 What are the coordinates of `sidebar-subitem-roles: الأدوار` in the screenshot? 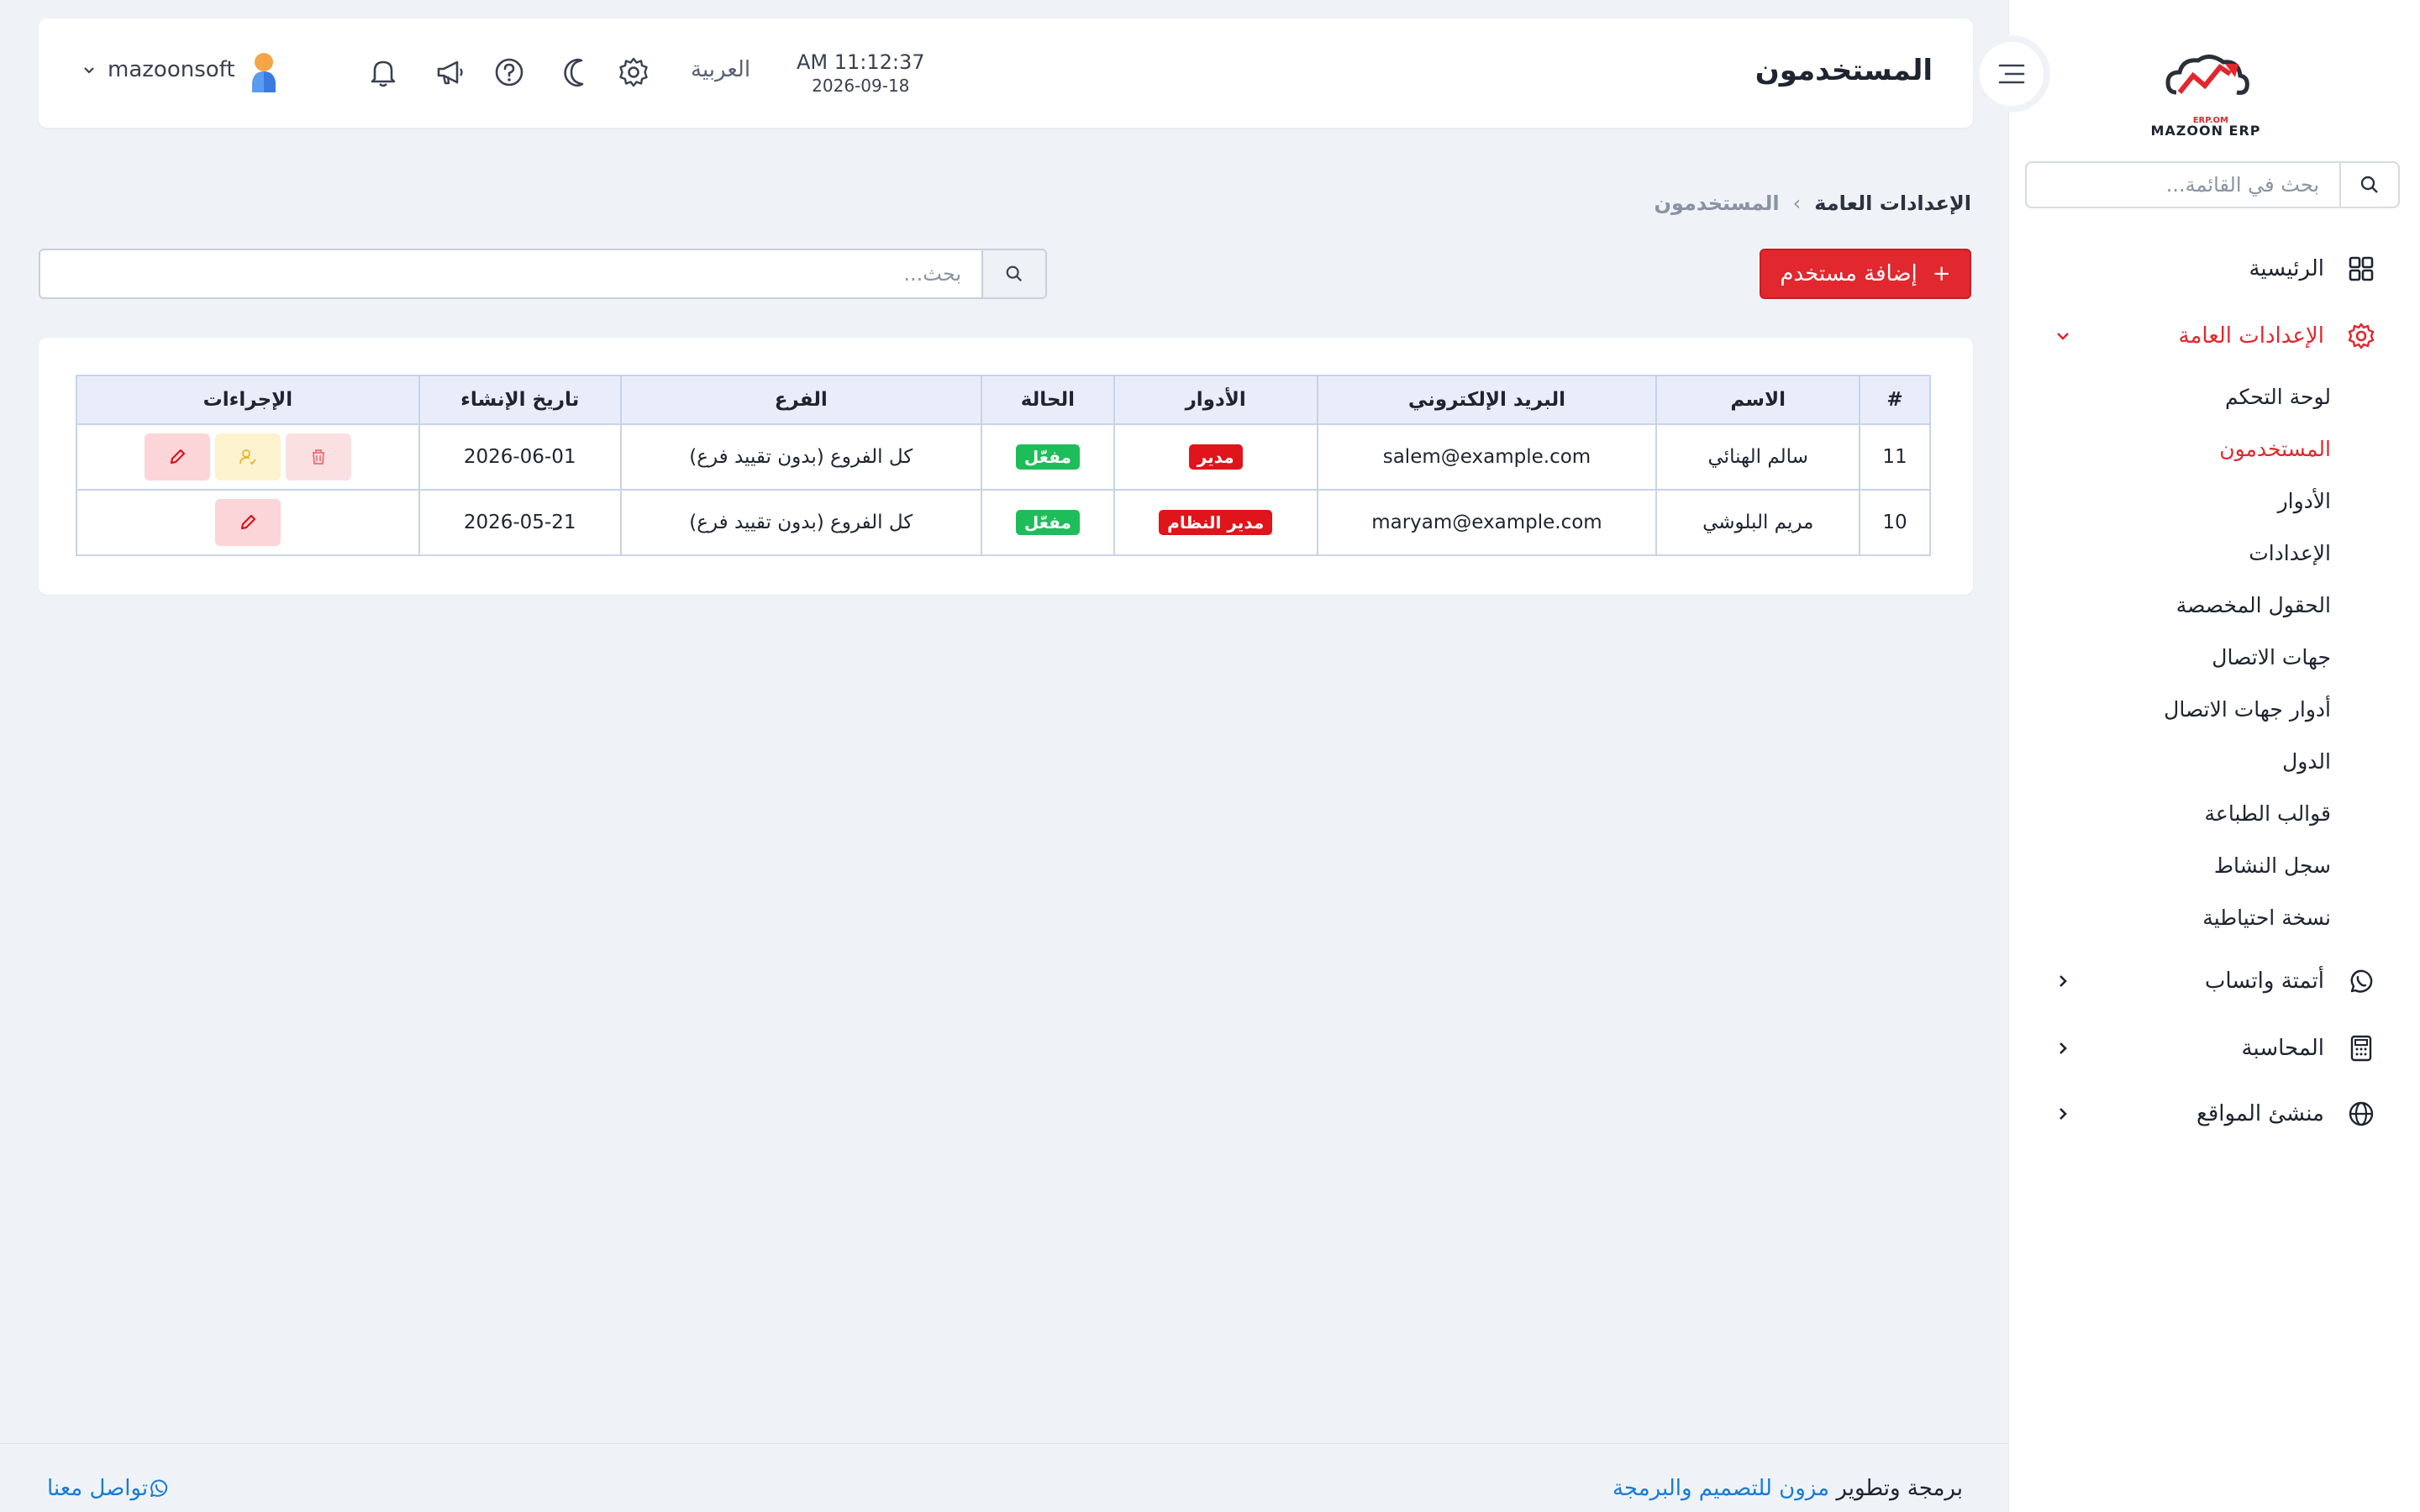 It's located at (2304, 501).